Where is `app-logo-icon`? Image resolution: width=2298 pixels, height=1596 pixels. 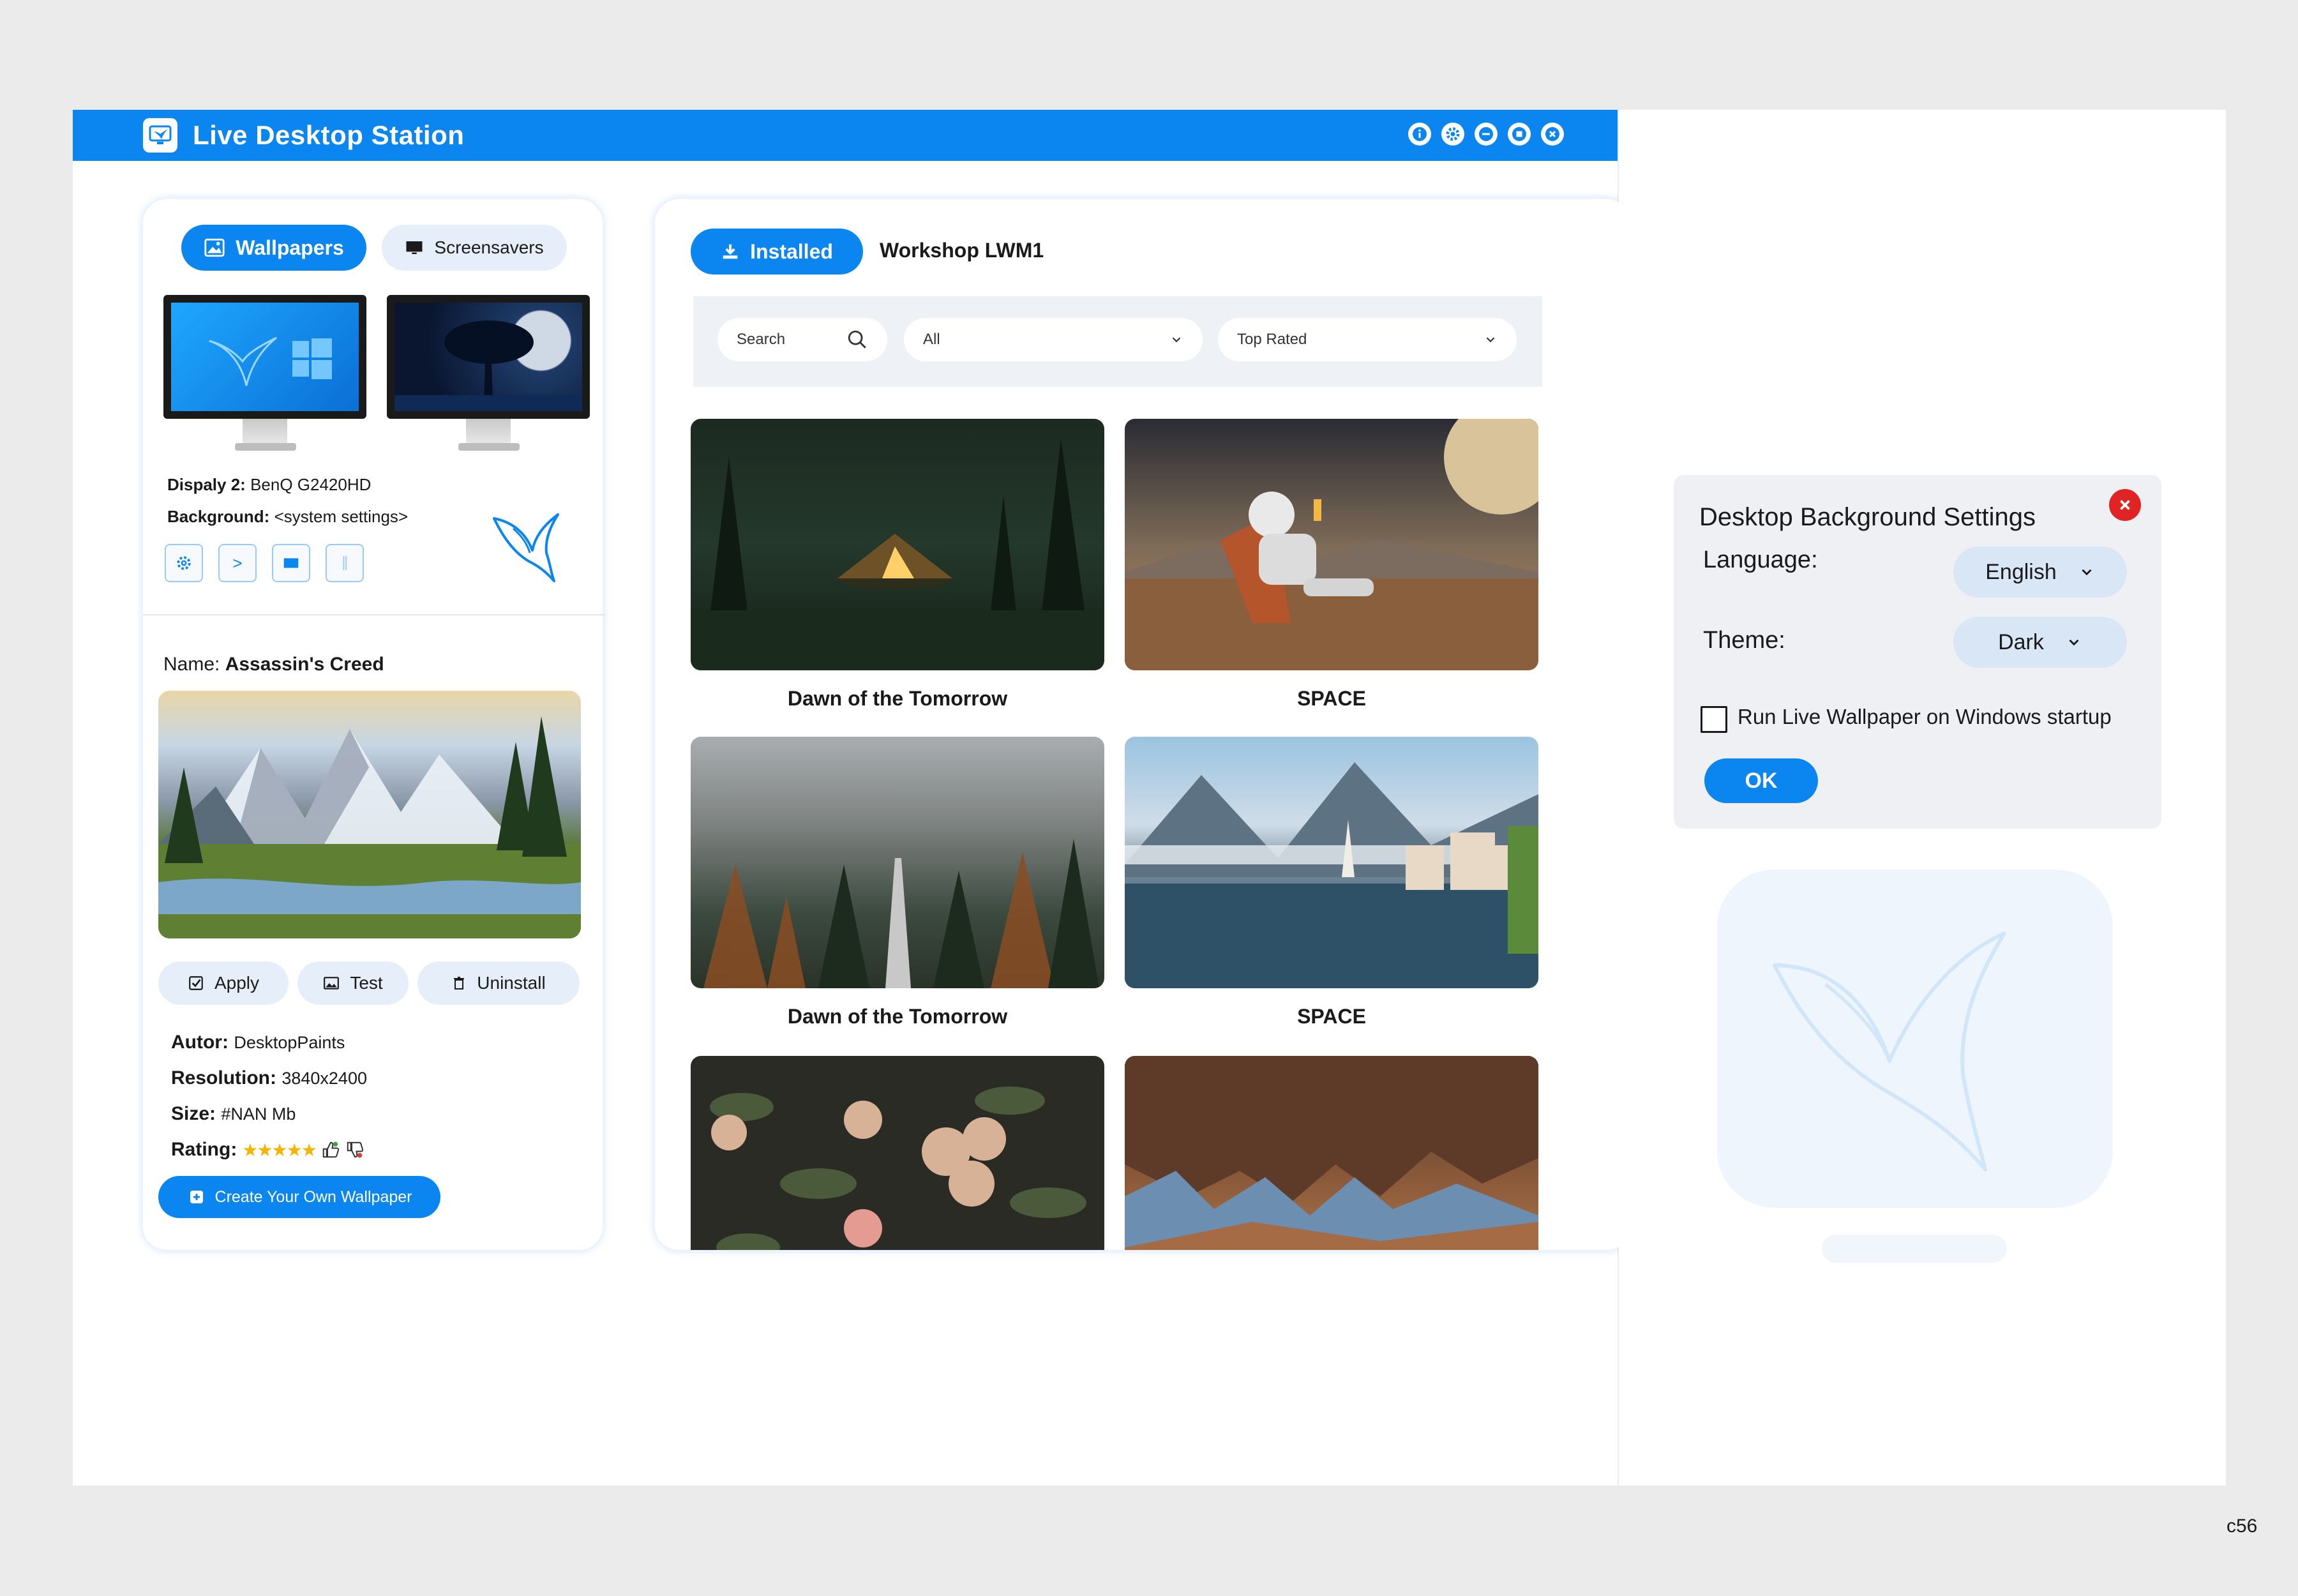 app-logo-icon is located at coordinates (160, 135).